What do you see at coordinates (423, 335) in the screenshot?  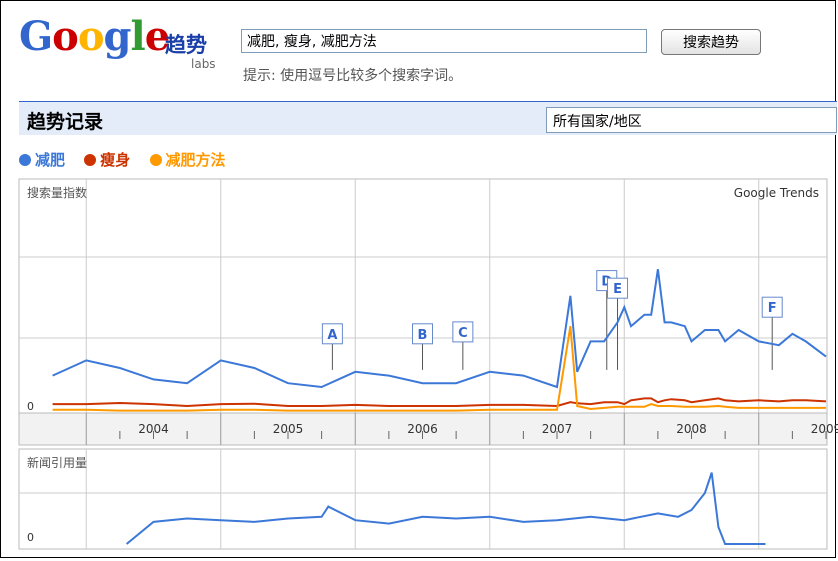 I see `annotation-label-B: B` at bounding box center [423, 335].